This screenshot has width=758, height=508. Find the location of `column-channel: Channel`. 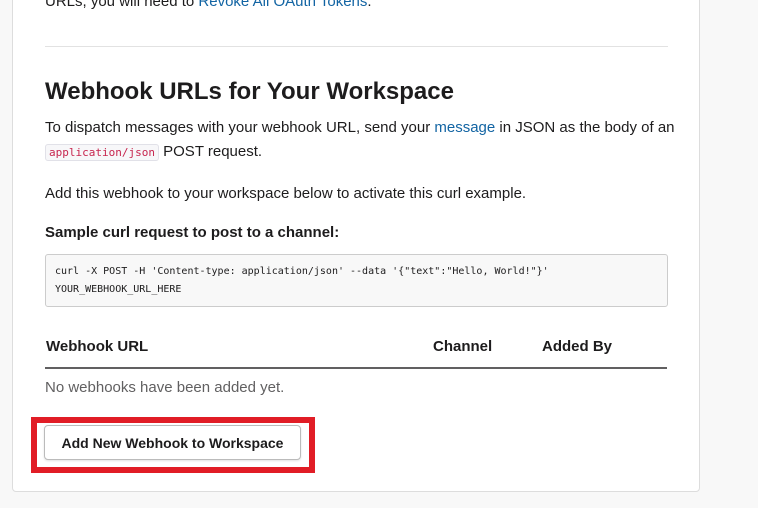

column-channel: Channel is located at coordinates (463, 346).